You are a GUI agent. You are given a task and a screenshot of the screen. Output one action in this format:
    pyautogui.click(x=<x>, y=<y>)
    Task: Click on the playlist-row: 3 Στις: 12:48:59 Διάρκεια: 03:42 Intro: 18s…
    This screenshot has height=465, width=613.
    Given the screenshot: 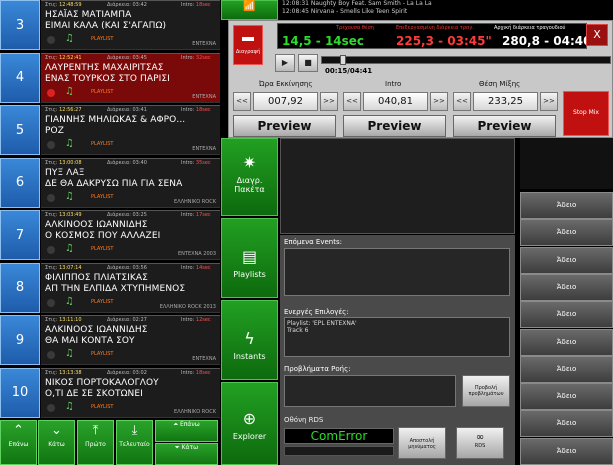 What is the action you would take?
    pyautogui.click(x=110, y=26)
    